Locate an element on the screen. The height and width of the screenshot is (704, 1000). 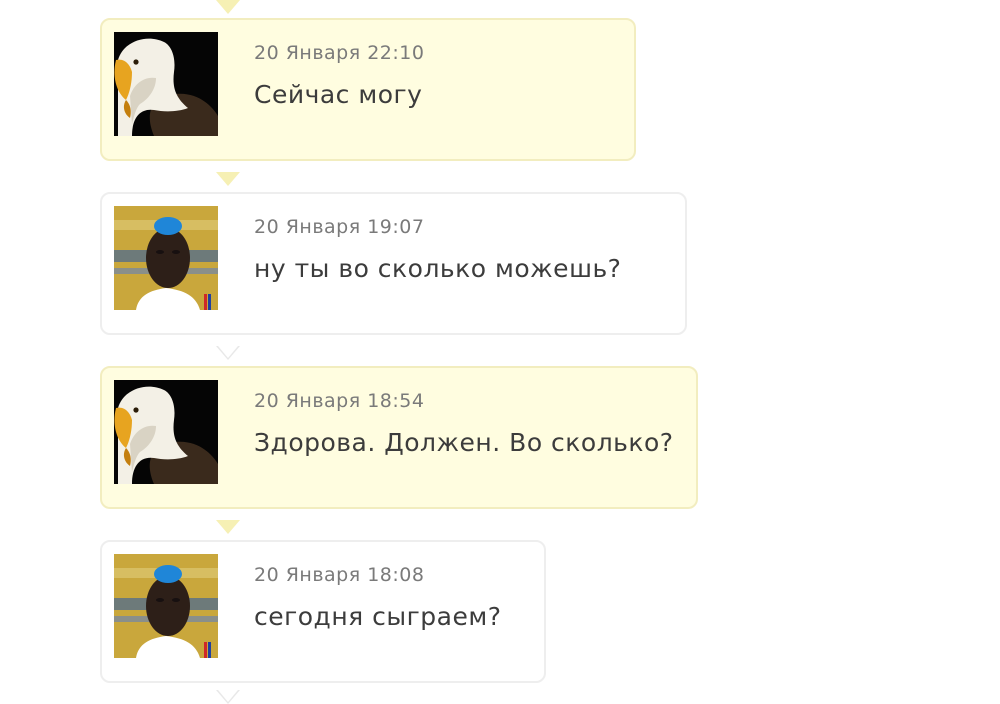
message-item: 20 Января 19:07 ну ты во сколько можешь? is located at coordinates (393, 263).